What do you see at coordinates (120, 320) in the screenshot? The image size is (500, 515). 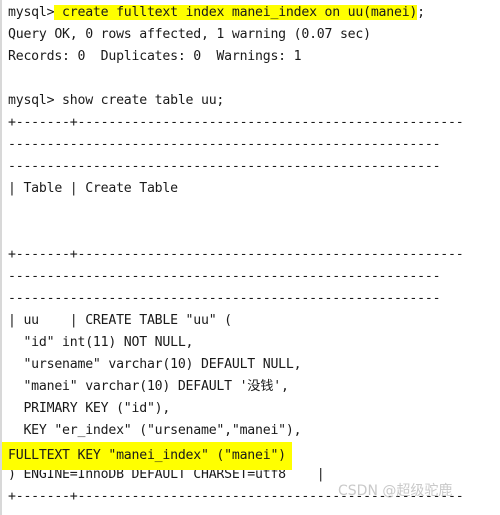 I see `terminal-line-create-table-start: | uu | CREATE TABLE "uu" (` at bounding box center [120, 320].